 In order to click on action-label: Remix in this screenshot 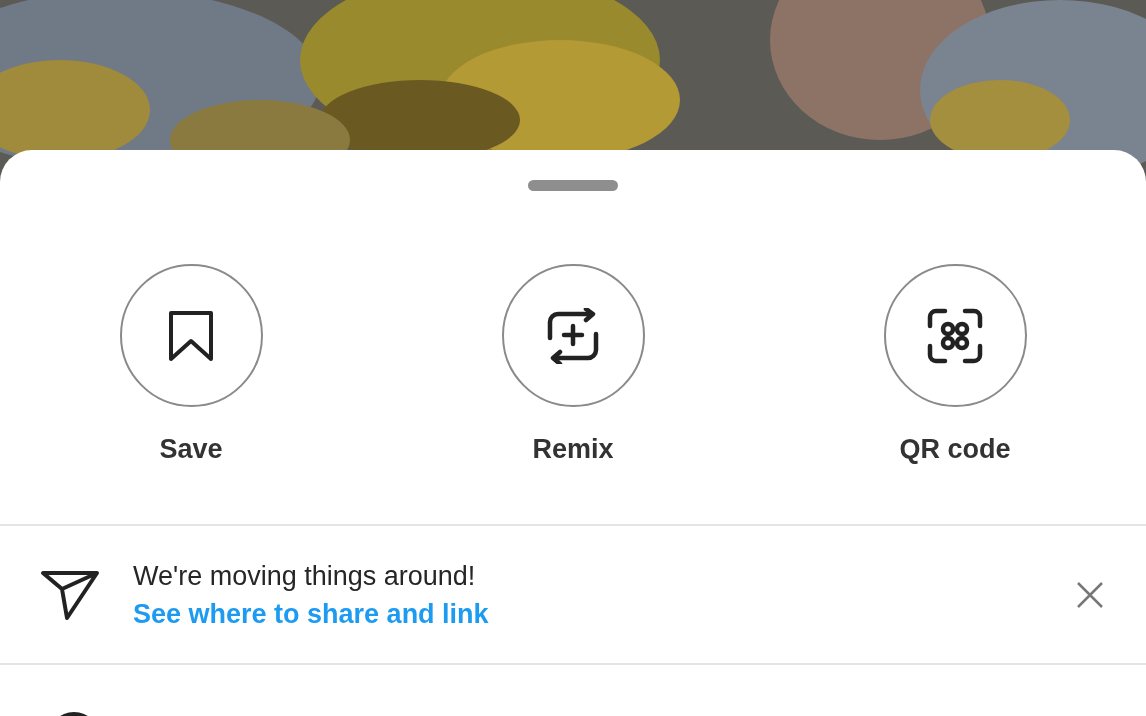, I will do `click(573, 449)`.